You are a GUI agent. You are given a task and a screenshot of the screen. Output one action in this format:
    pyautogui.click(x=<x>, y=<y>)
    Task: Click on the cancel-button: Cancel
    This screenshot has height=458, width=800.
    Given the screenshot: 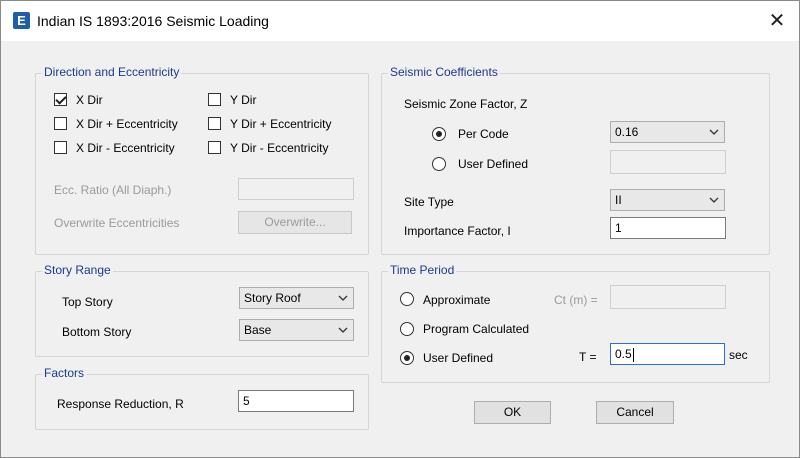 What is the action you would take?
    pyautogui.click(x=635, y=412)
    